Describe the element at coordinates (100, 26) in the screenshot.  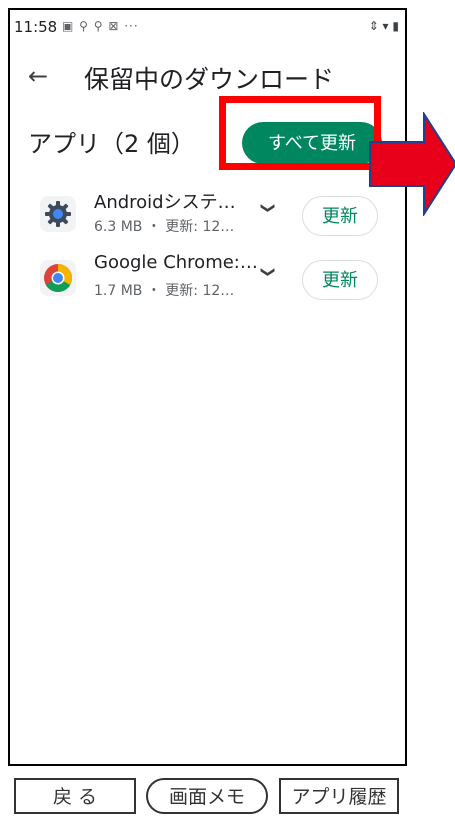
I see `notification-icons: ▣ ⚲ ⚲ ⊠ ···` at that location.